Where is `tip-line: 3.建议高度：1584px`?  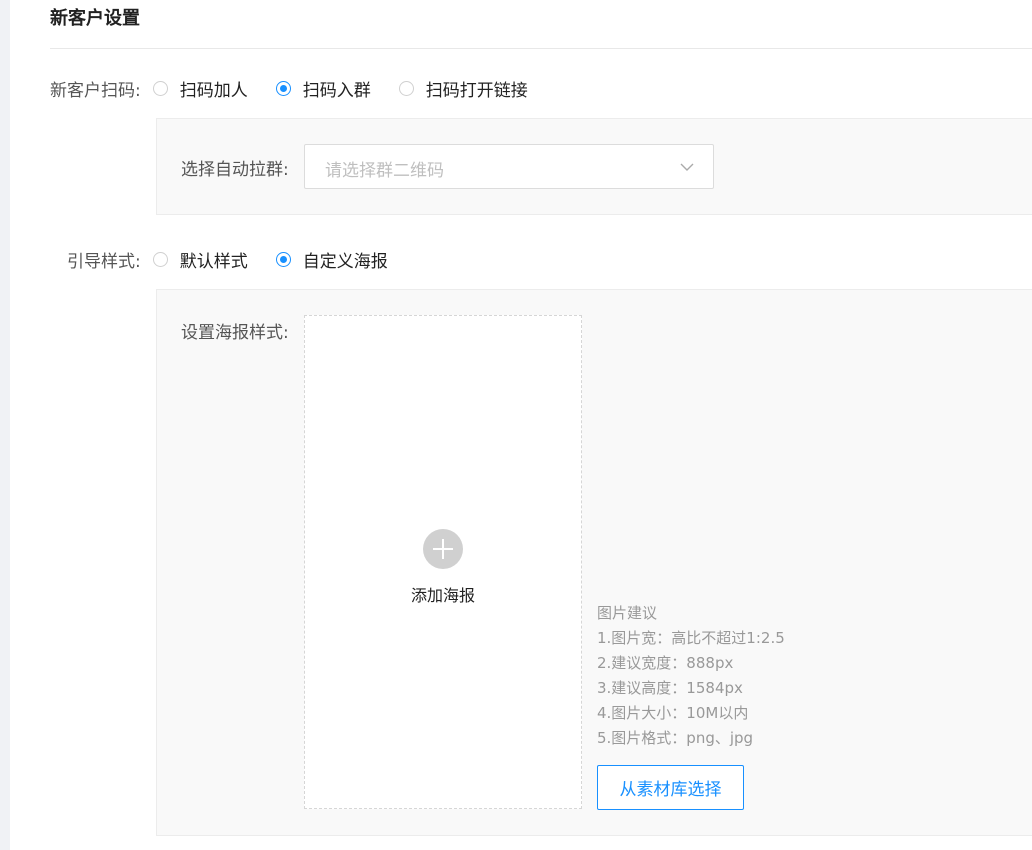
tip-line: 3.建议高度：1584px is located at coordinates (670, 688).